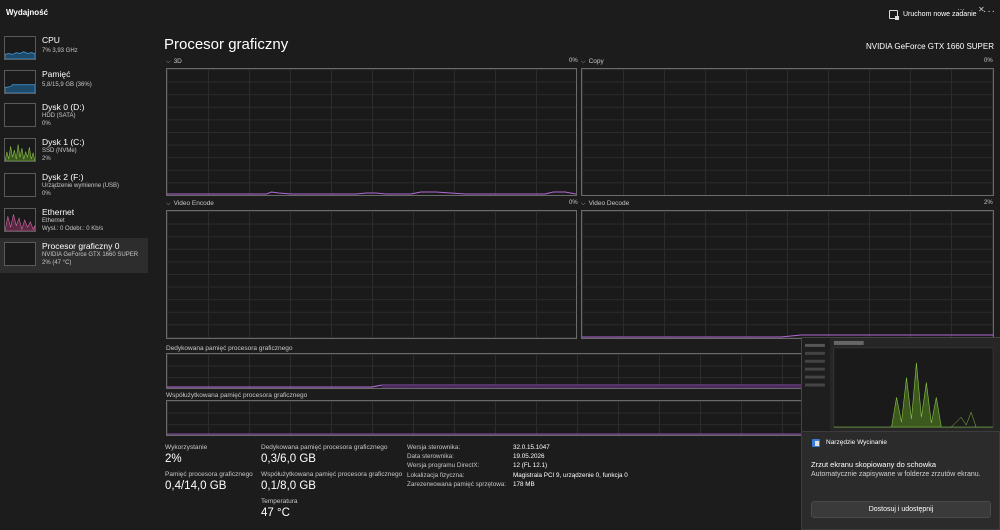  What do you see at coordinates (20, 185) in the screenshot?
I see `disk-2-thumbnail` at bounding box center [20, 185].